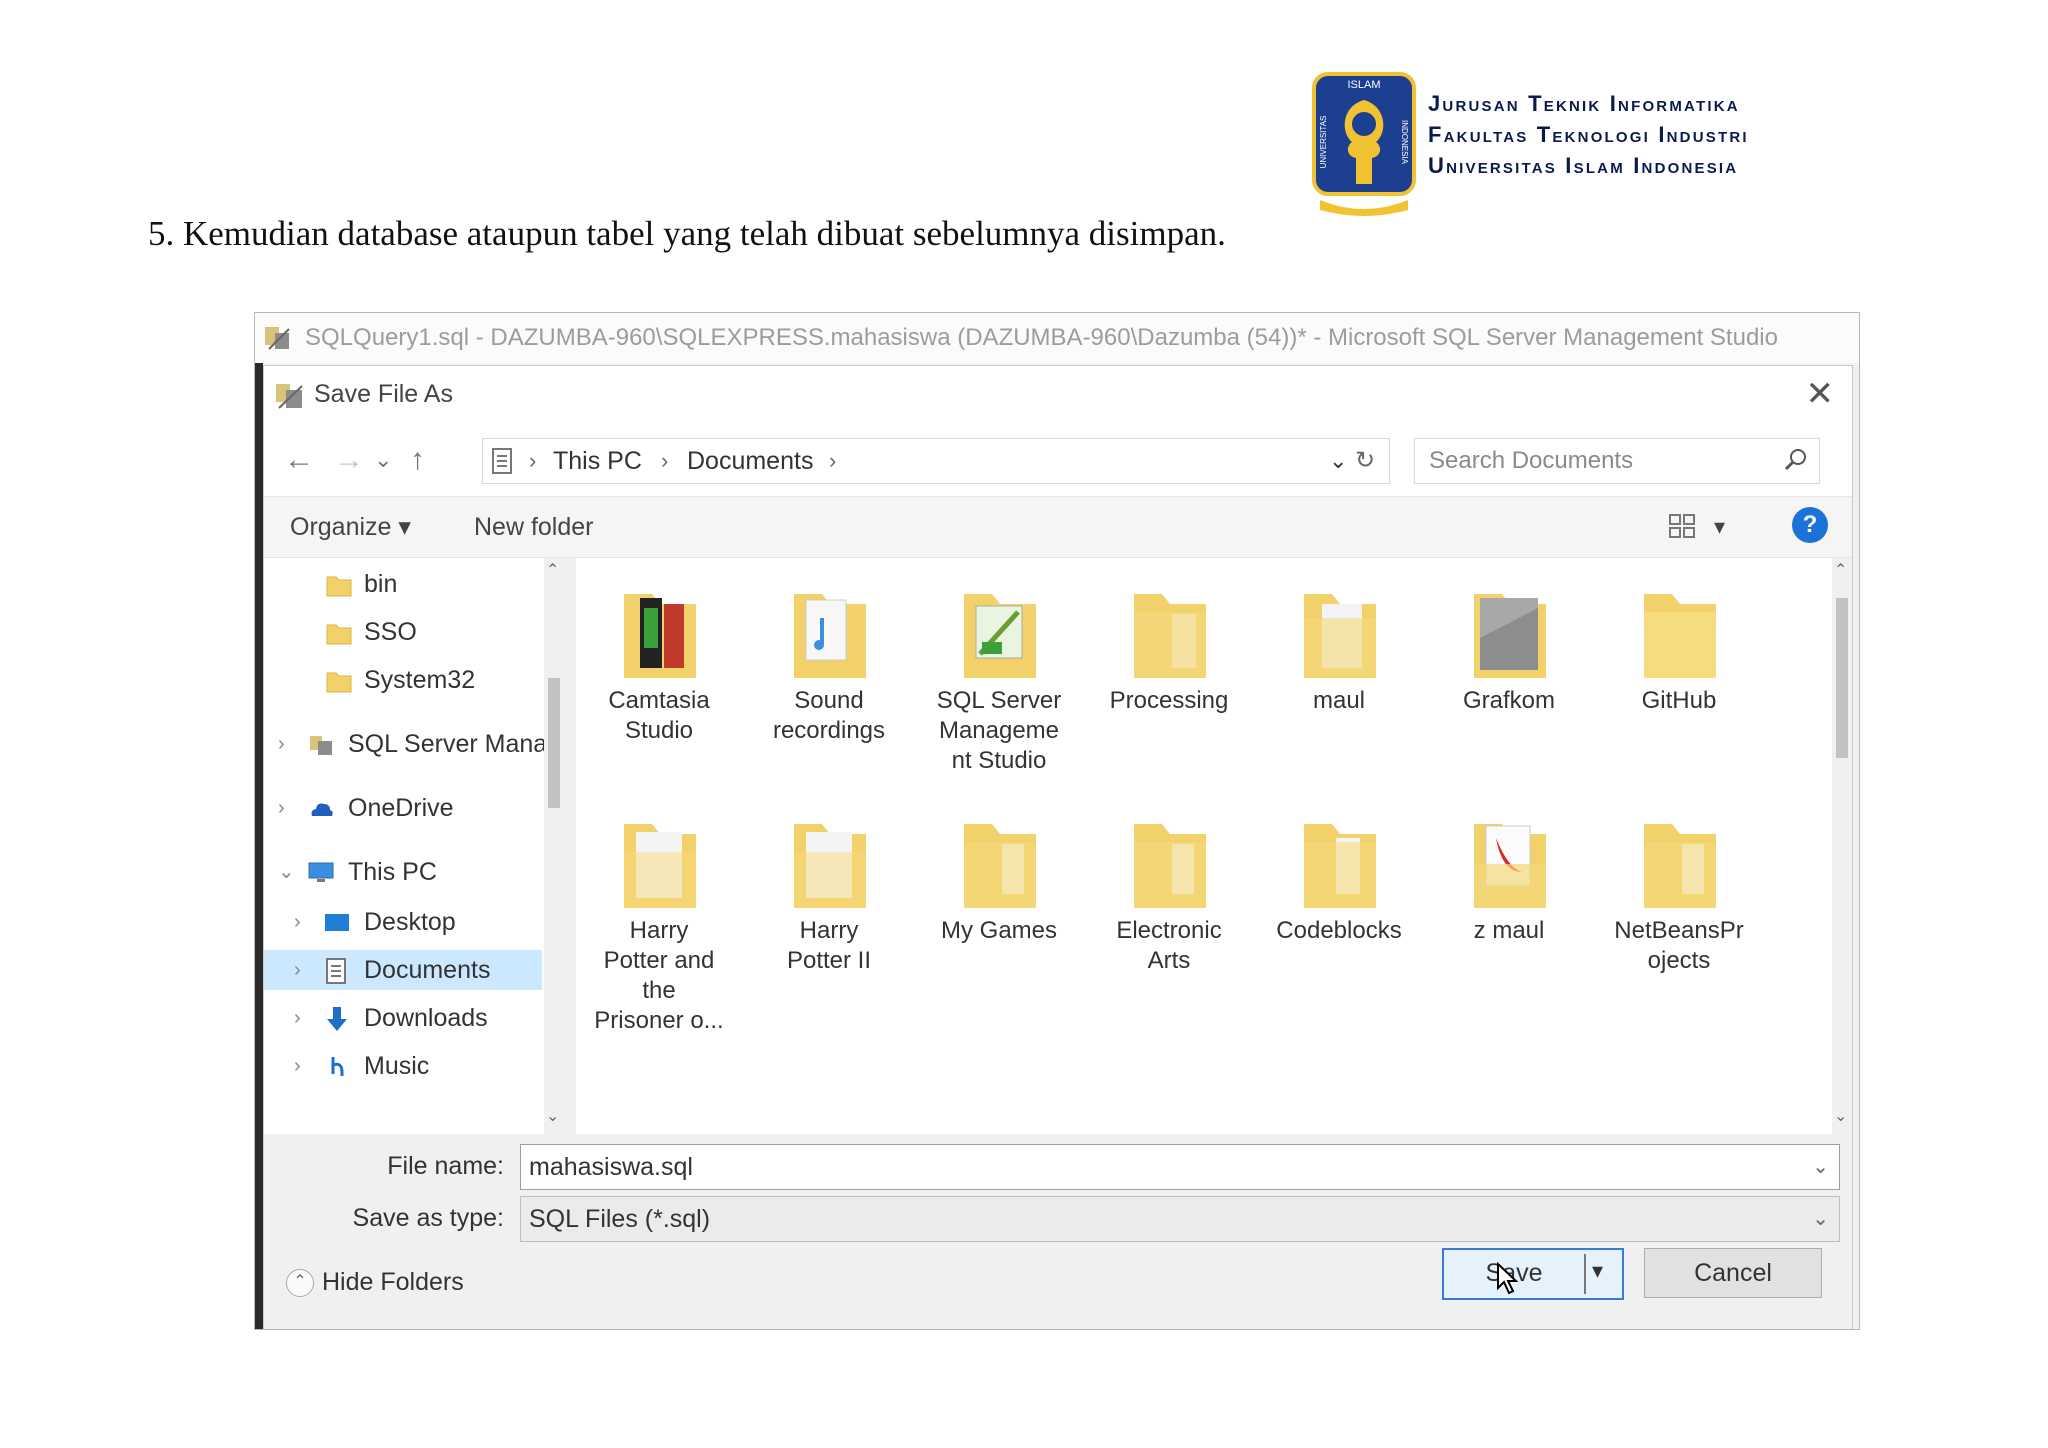 This screenshot has width=2048, height=1448. What do you see at coordinates (1682, 526) in the screenshot?
I see `view-options-icon` at bounding box center [1682, 526].